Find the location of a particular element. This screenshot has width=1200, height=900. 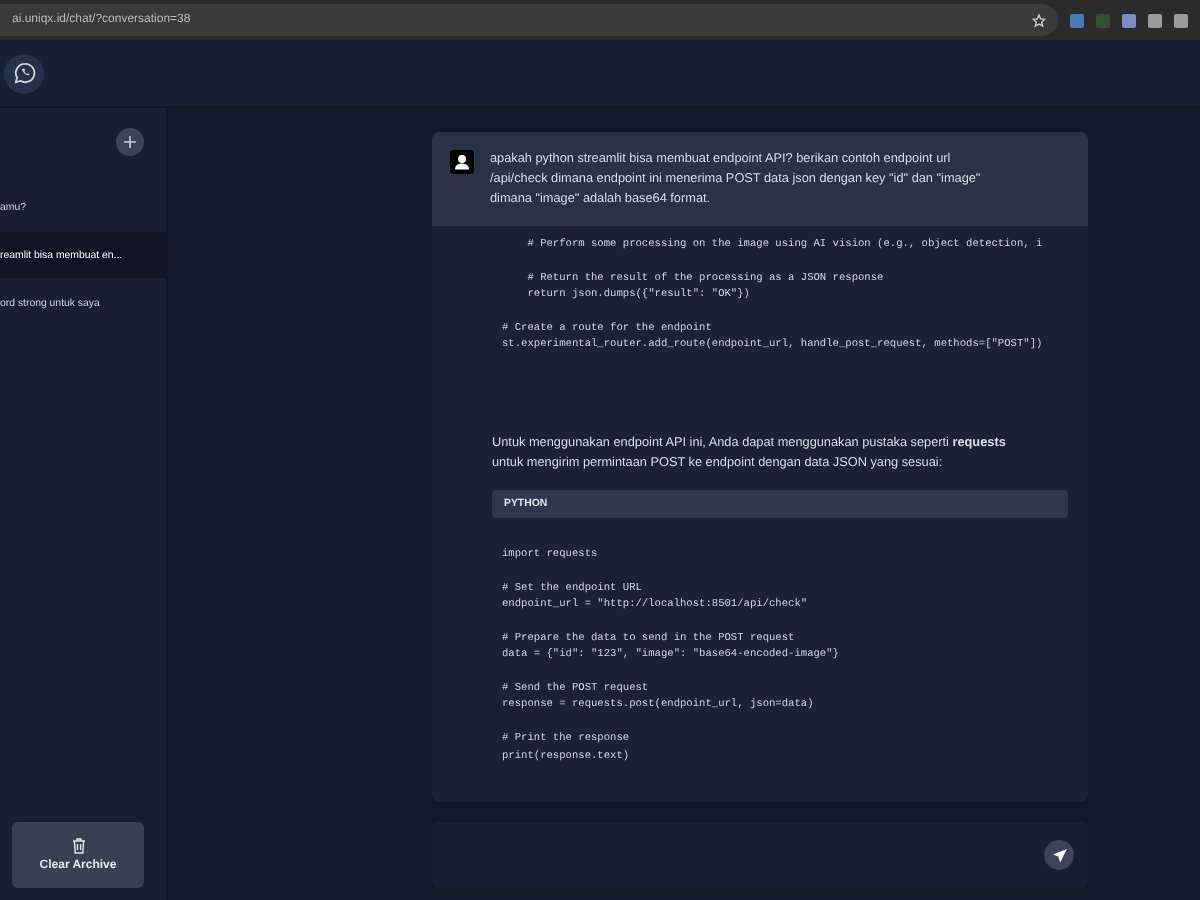

star-icon is located at coordinates (1039, 20).